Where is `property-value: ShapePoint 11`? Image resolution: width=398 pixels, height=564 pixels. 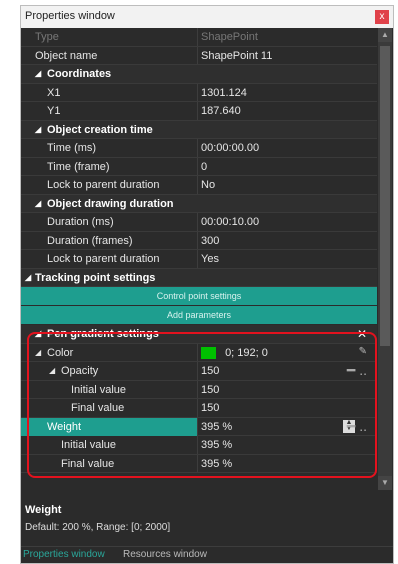 property-value: ShapePoint 11 is located at coordinates (236, 56).